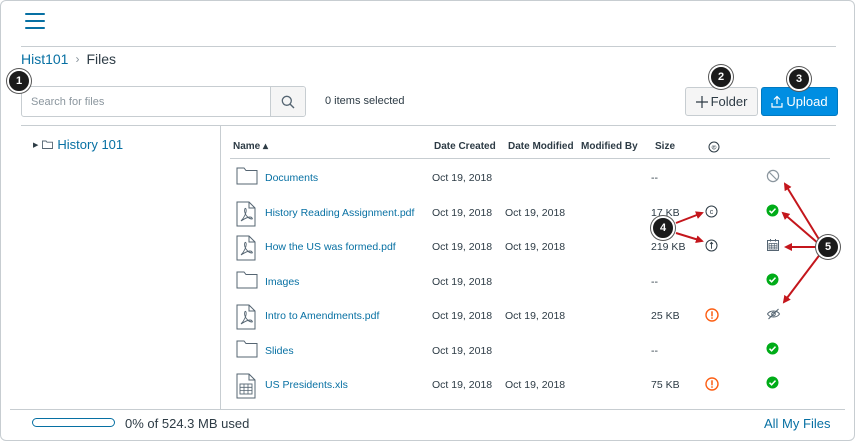 Image resolution: width=855 pixels, height=441 pixels. What do you see at coordinates (777, 101) in the screenshot?
I see `upload-icon` at bounding box center [777, 101].